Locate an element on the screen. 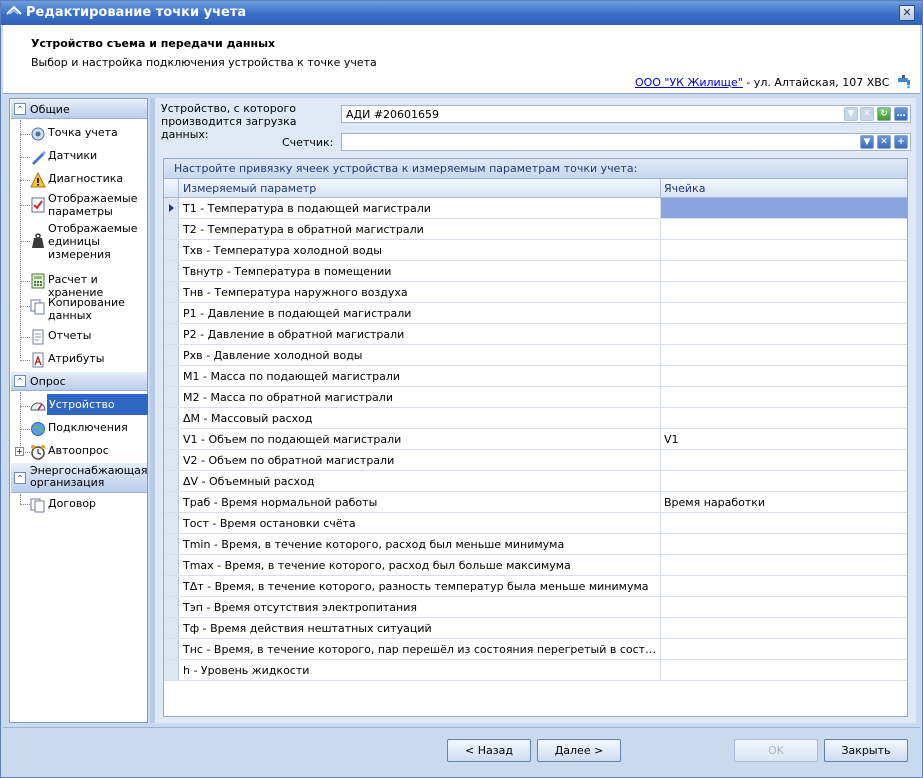 Image resolution: width=923 pixels, height=778 pixels. parameter-cell: T2 - Температура в обратной магистрали is located at coordinates (420, 229).